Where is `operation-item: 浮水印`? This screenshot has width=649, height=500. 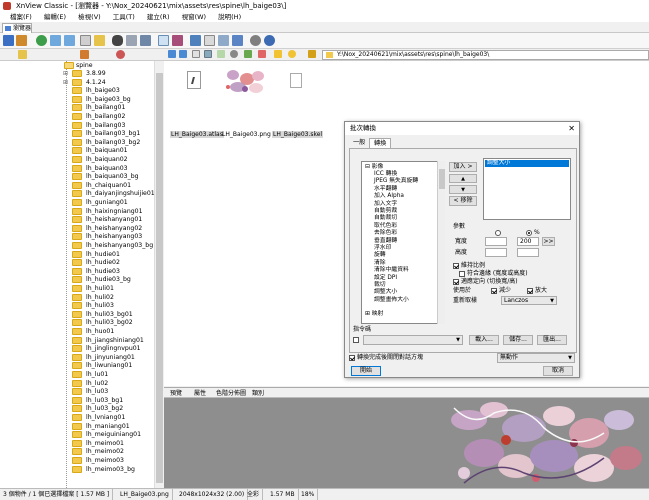 operation-item: 浮水印 is located at coordinates (382, 248).